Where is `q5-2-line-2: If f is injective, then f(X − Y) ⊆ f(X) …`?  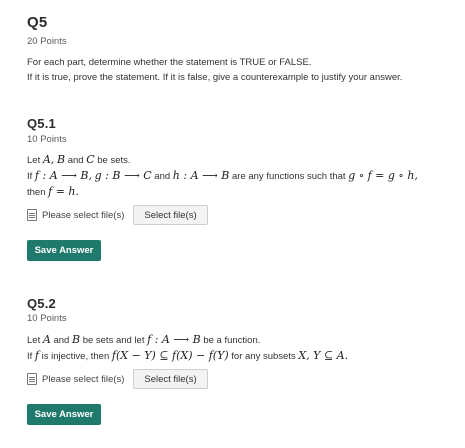 q5-2-line-2: If f is injective, then f(X − Y) ⊆ f(X) … is located at coordinates (187, 355).